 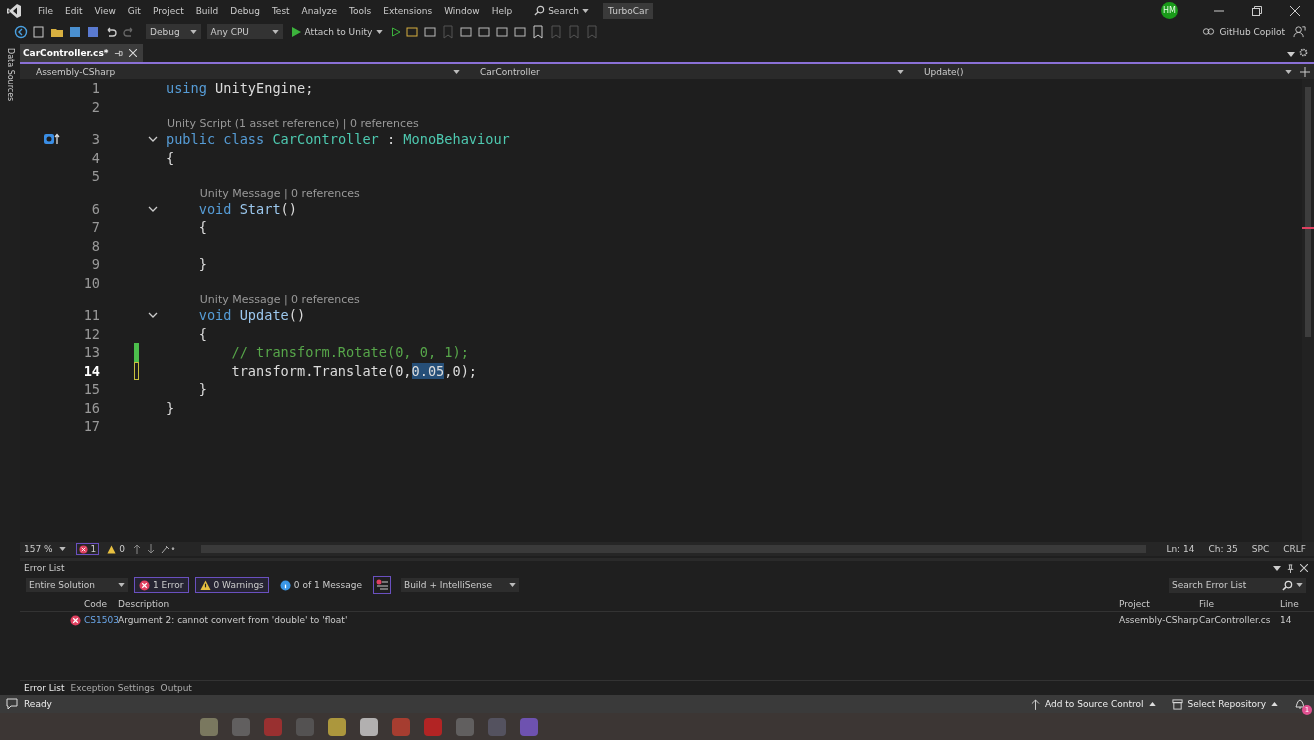 I want to click on menu-item: Edit, so click(x=74, y=10).